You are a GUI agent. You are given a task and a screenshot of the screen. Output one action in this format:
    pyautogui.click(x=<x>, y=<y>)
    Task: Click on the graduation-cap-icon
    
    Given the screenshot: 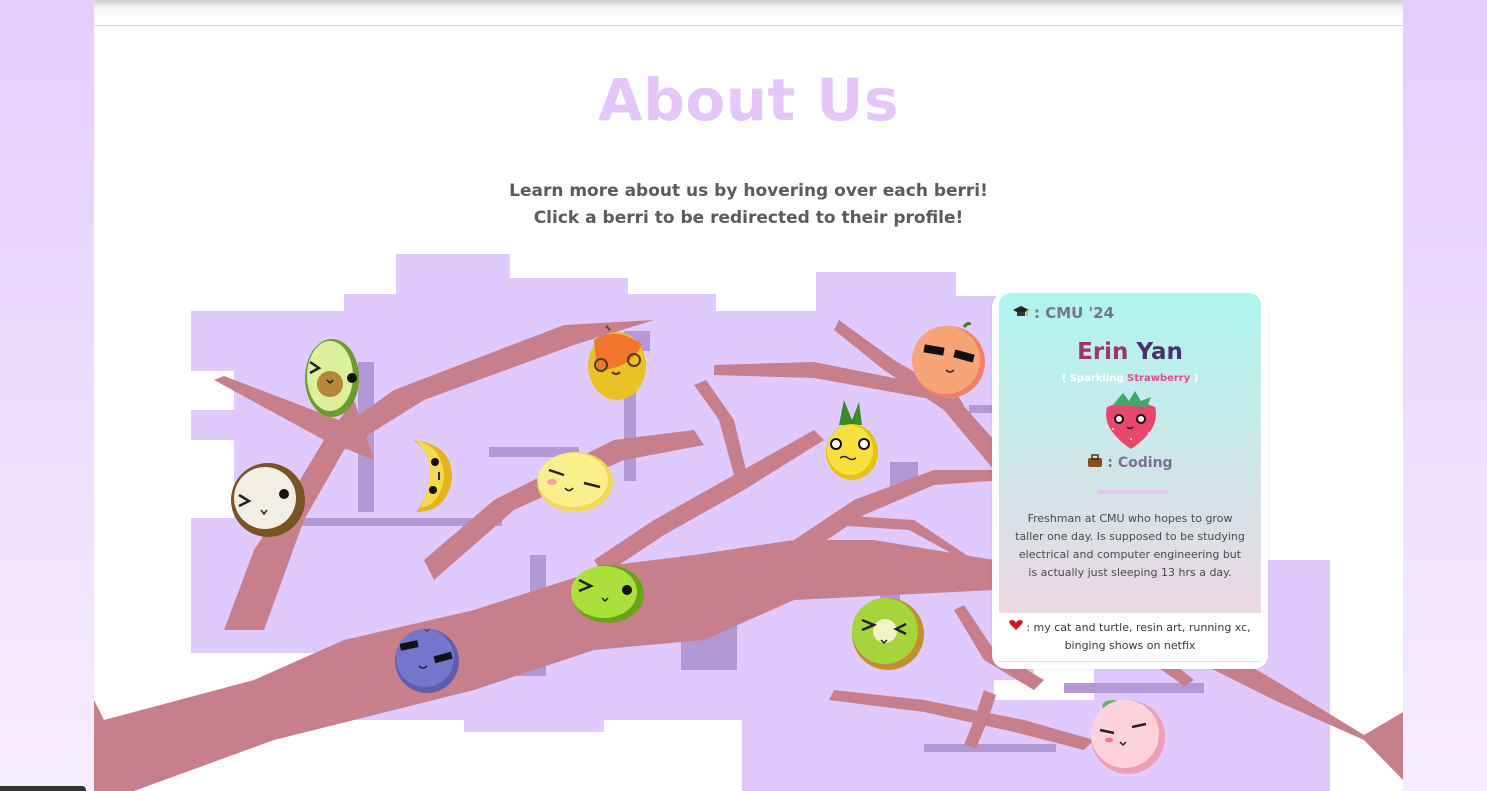 What is the action you would take?
    pyautogui.click(x=1021, y=314)
    